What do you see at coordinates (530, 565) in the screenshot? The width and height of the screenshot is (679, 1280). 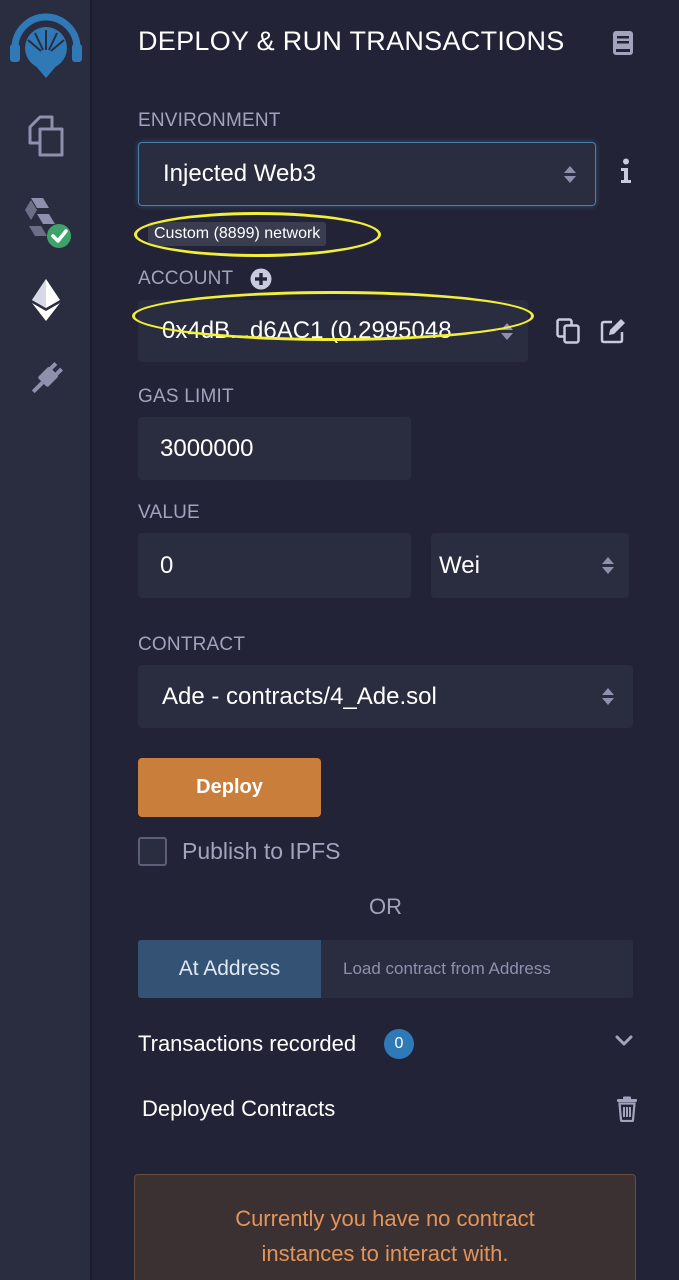 I see `value-unit-select: Wei` at bounding box center [530, 565].